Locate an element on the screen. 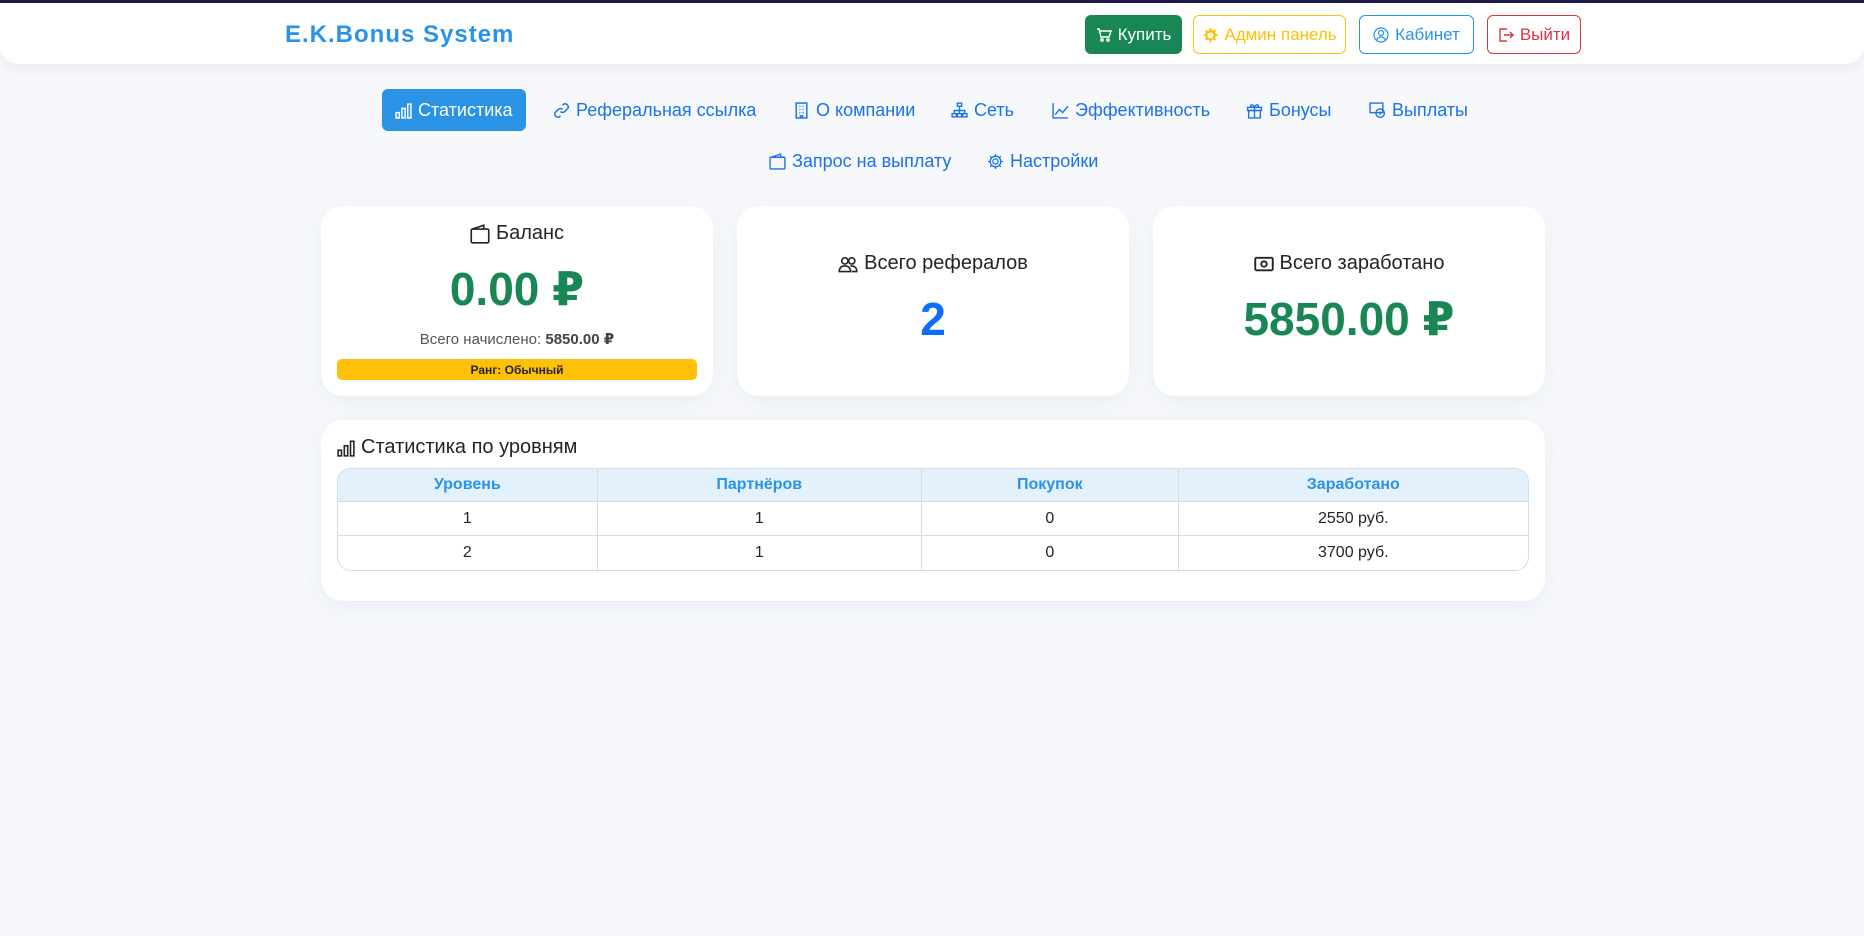  tab-about-company: О компании is located at coordinates (854, 110).